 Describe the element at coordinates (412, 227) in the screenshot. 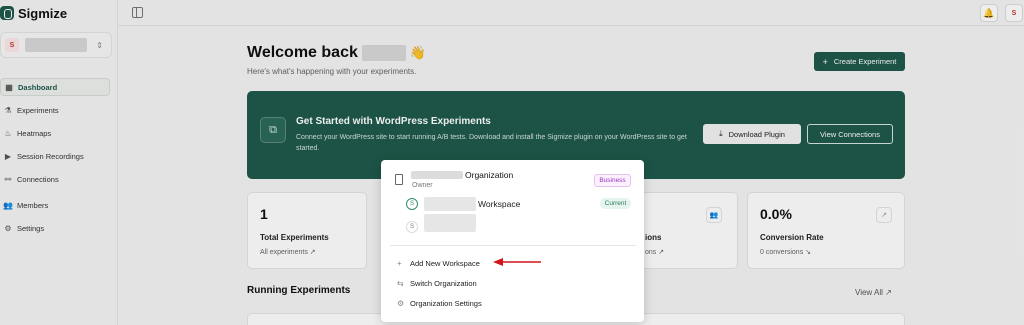

I see `workspace-avatar: S` at that location.